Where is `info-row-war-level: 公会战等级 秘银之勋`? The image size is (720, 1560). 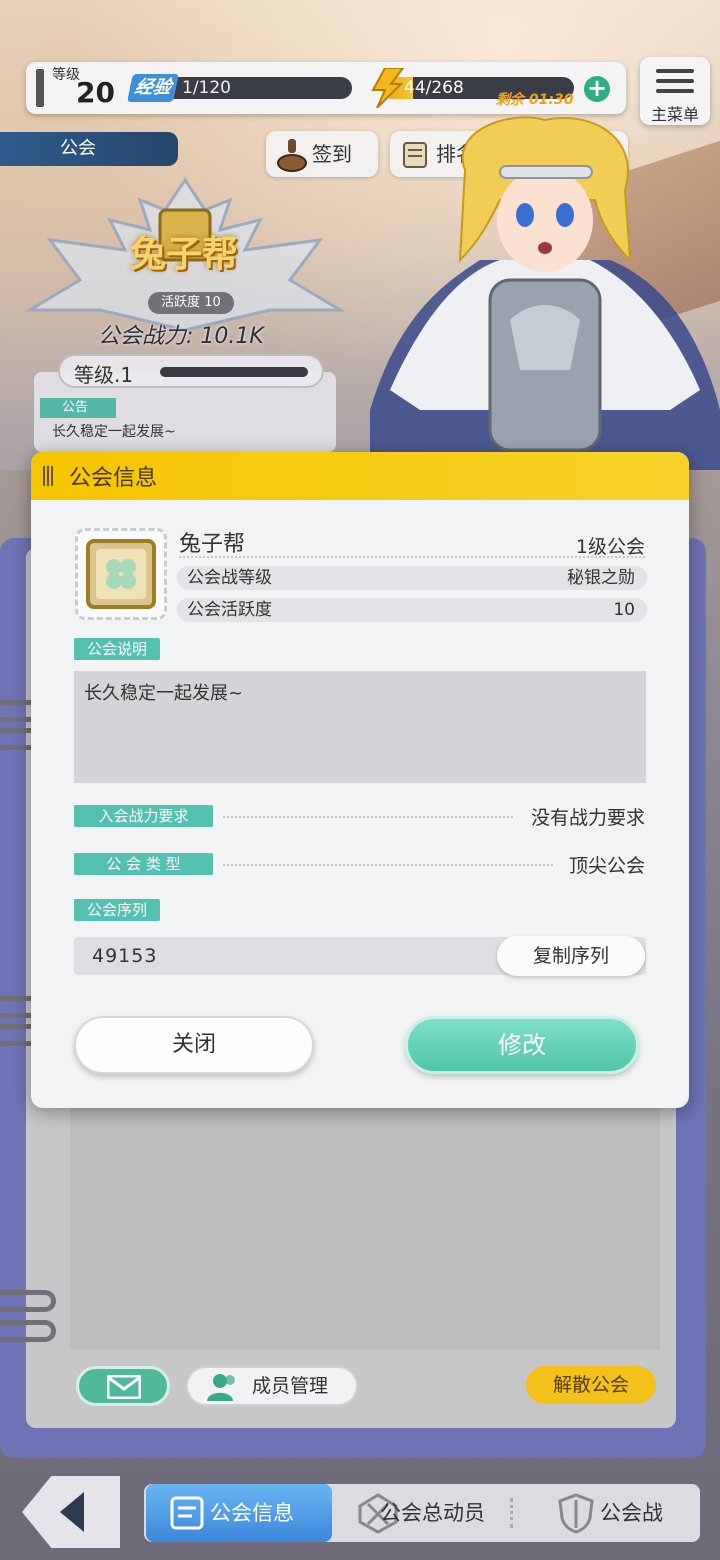 info-row-war-level: 公会战等级 秘银之勋 is located at coordinates (412, 578).